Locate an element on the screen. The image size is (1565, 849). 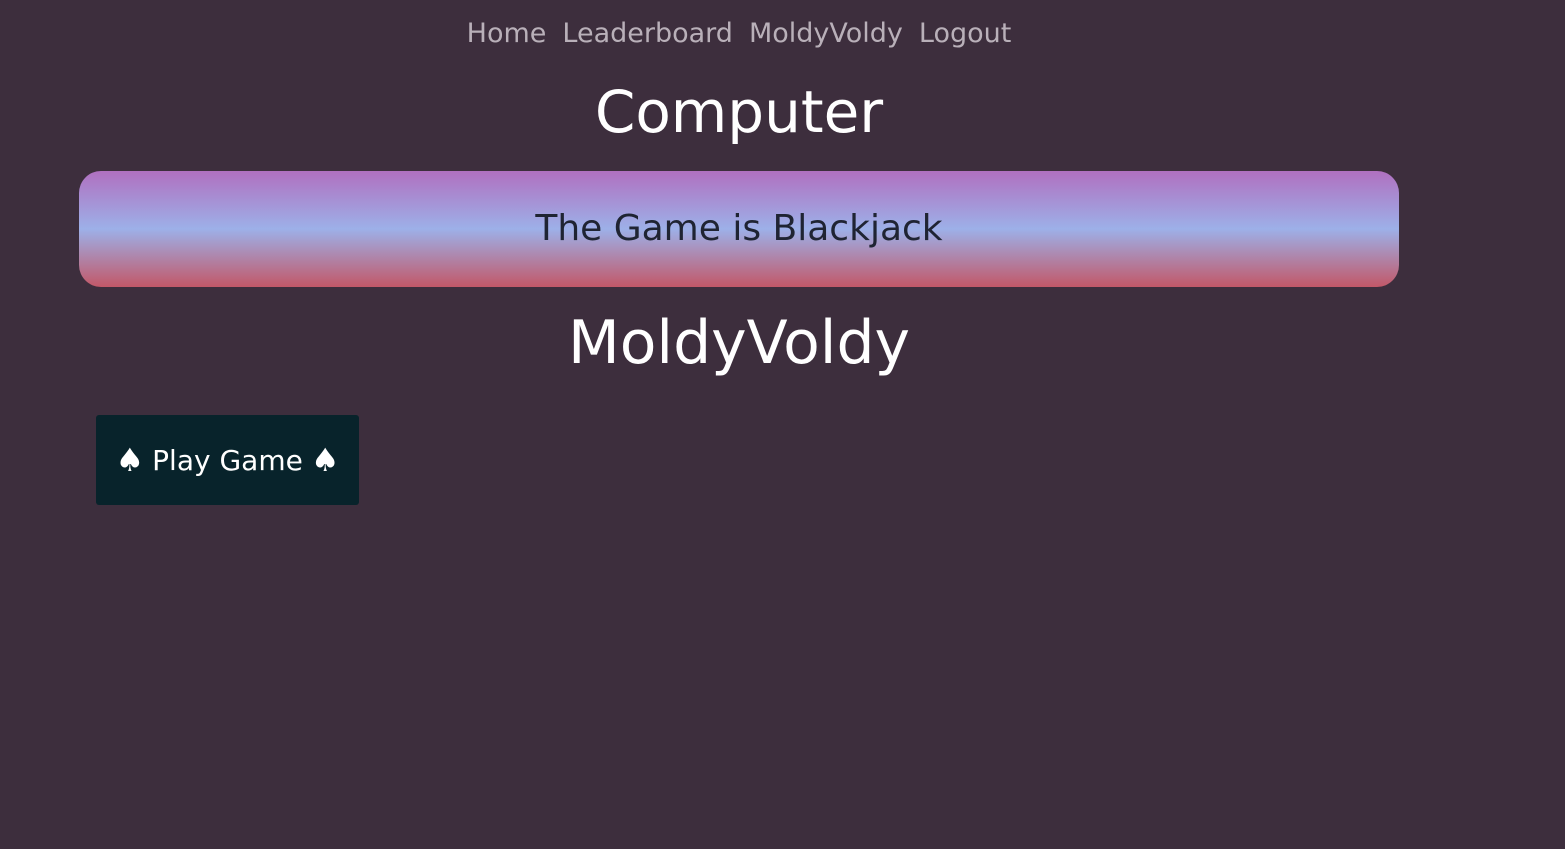
computer-heading: Computer is located at coordinates (739, 112).